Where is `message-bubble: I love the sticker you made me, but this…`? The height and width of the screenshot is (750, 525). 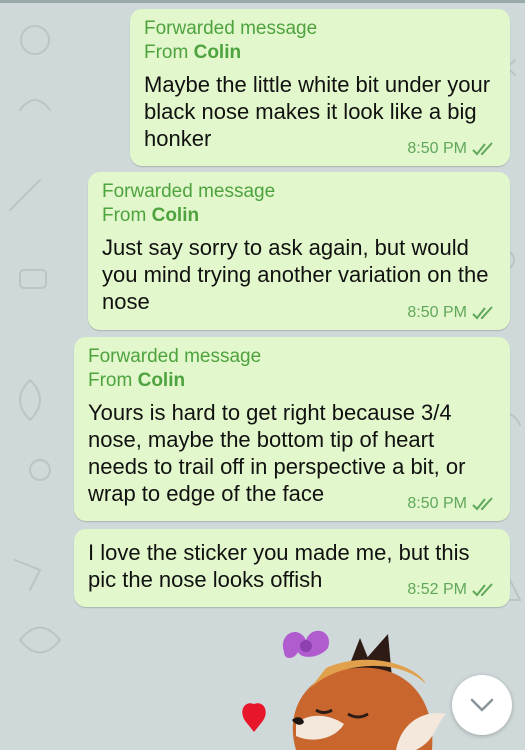
message-bubble: I love the sticker you made me, but this… is located at coordinates (292, 568).